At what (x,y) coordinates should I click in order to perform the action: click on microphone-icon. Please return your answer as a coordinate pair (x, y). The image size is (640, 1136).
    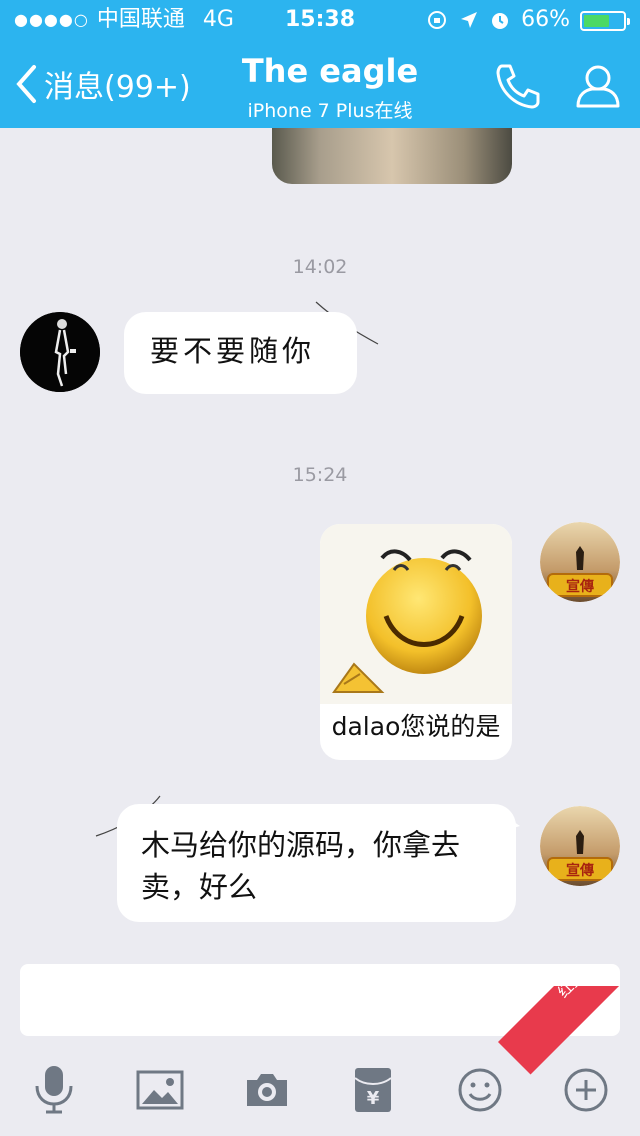
    Looking at the image, I should click on (54, 1090).